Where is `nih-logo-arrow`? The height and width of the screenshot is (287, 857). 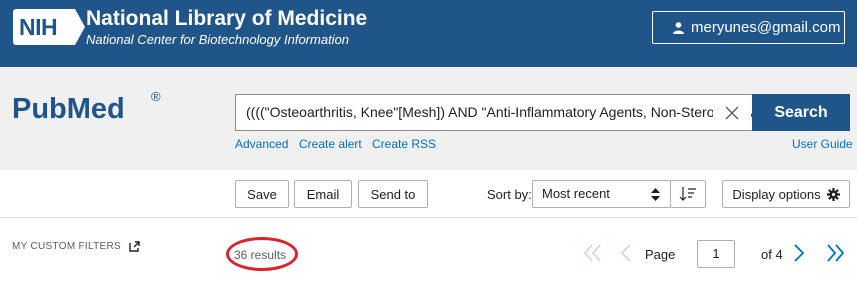
nih-logo-arrow is located at coordinates (80, 27).